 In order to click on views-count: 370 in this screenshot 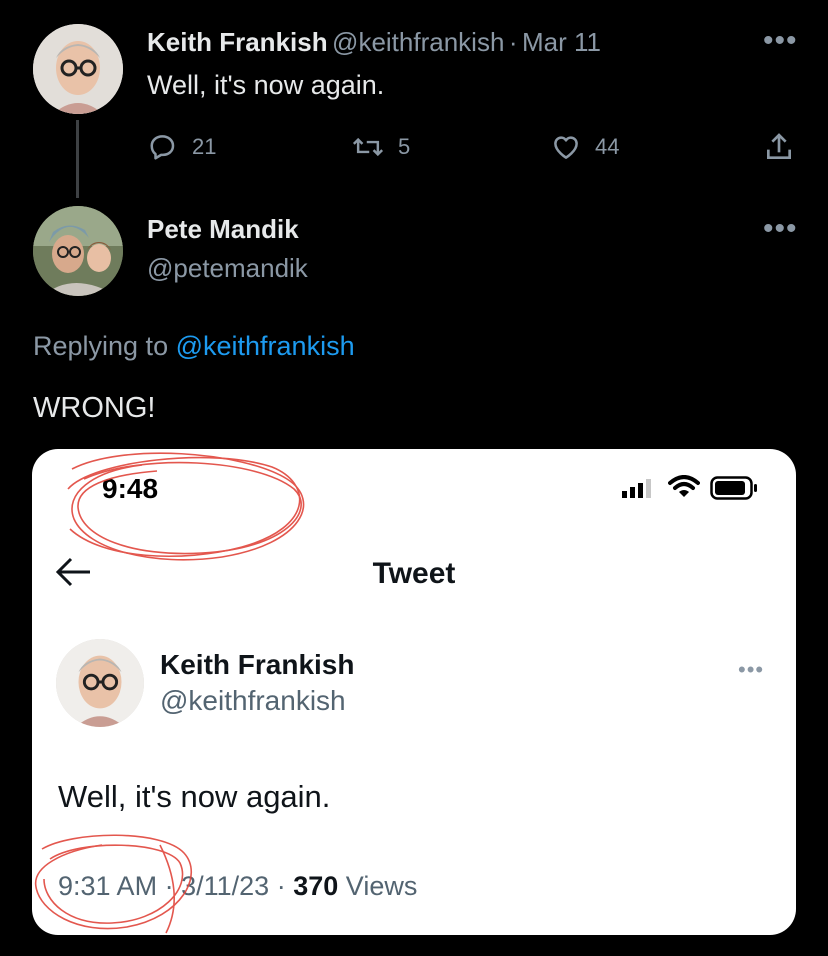, I will do `click(316, 886)`.